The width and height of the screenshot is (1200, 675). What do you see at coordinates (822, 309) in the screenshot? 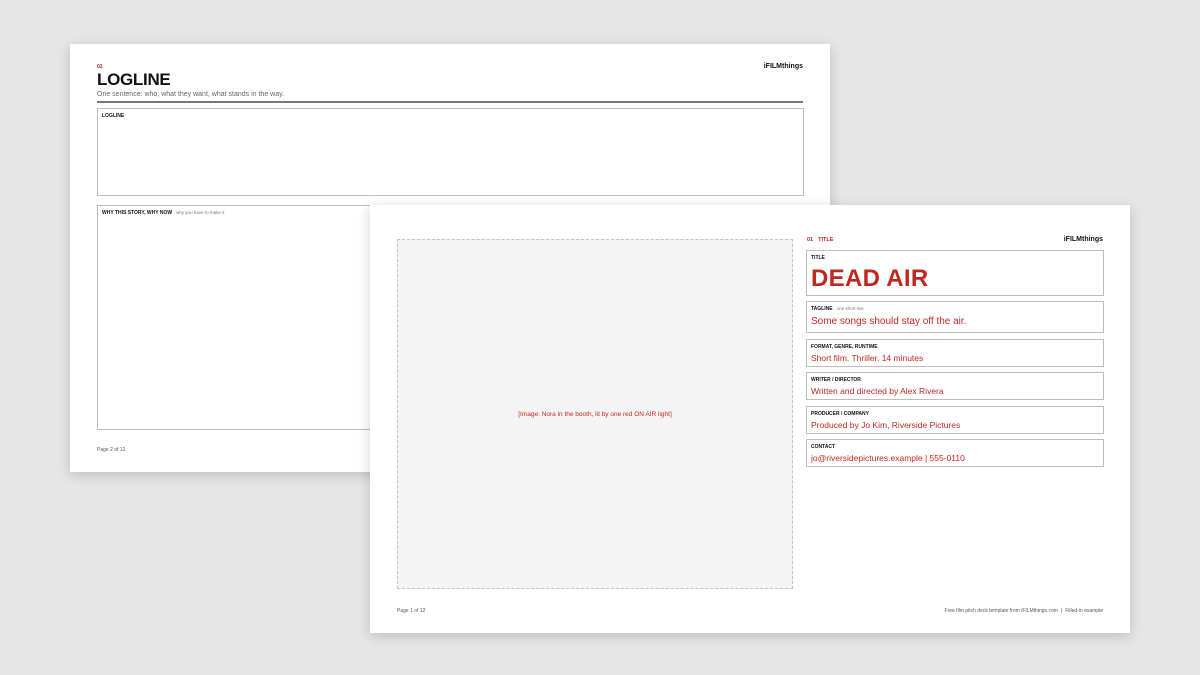
I see `tagline-label-text: TAGLINE` at bounding box center [822, 309].